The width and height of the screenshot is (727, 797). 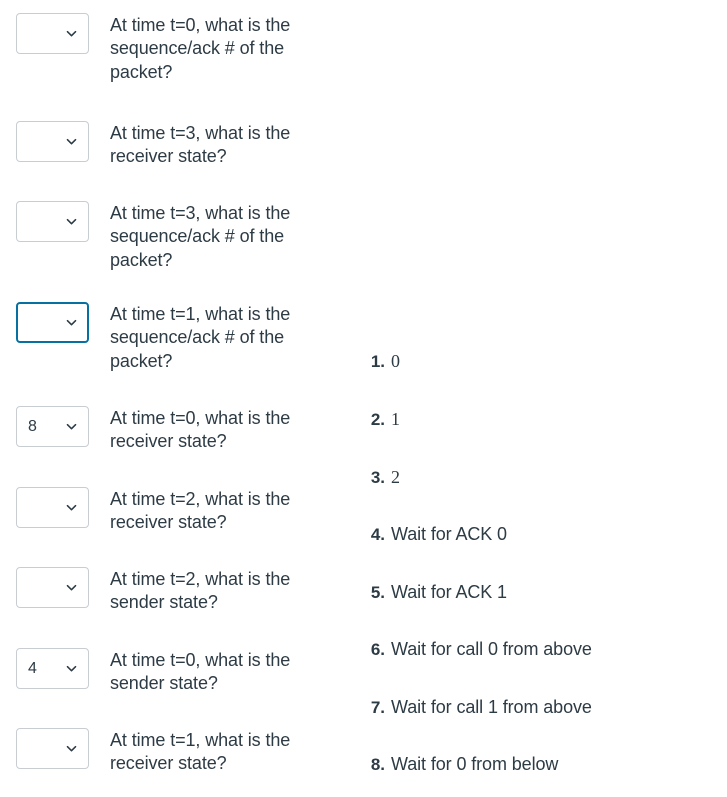 What do you see at coordinates (200, 752) in the screenshot?
I see `question-prompt: At time t=1, what is the receiver state?` at bounding box center [200, 752].